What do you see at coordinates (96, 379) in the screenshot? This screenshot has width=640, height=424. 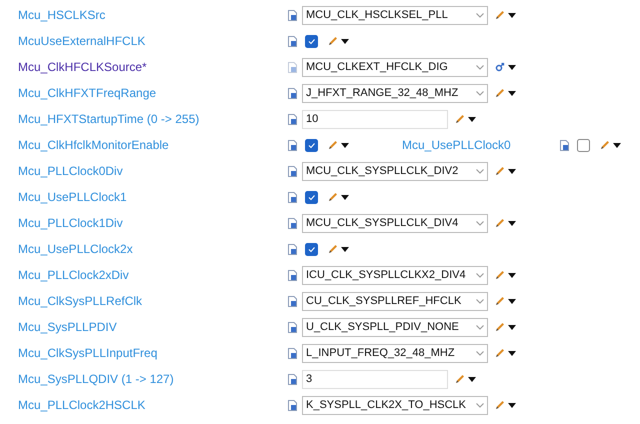 I see `parameter-label: Mcu_SysPLLQDIV (1 -> 127)` at bounding box center [96, 379].